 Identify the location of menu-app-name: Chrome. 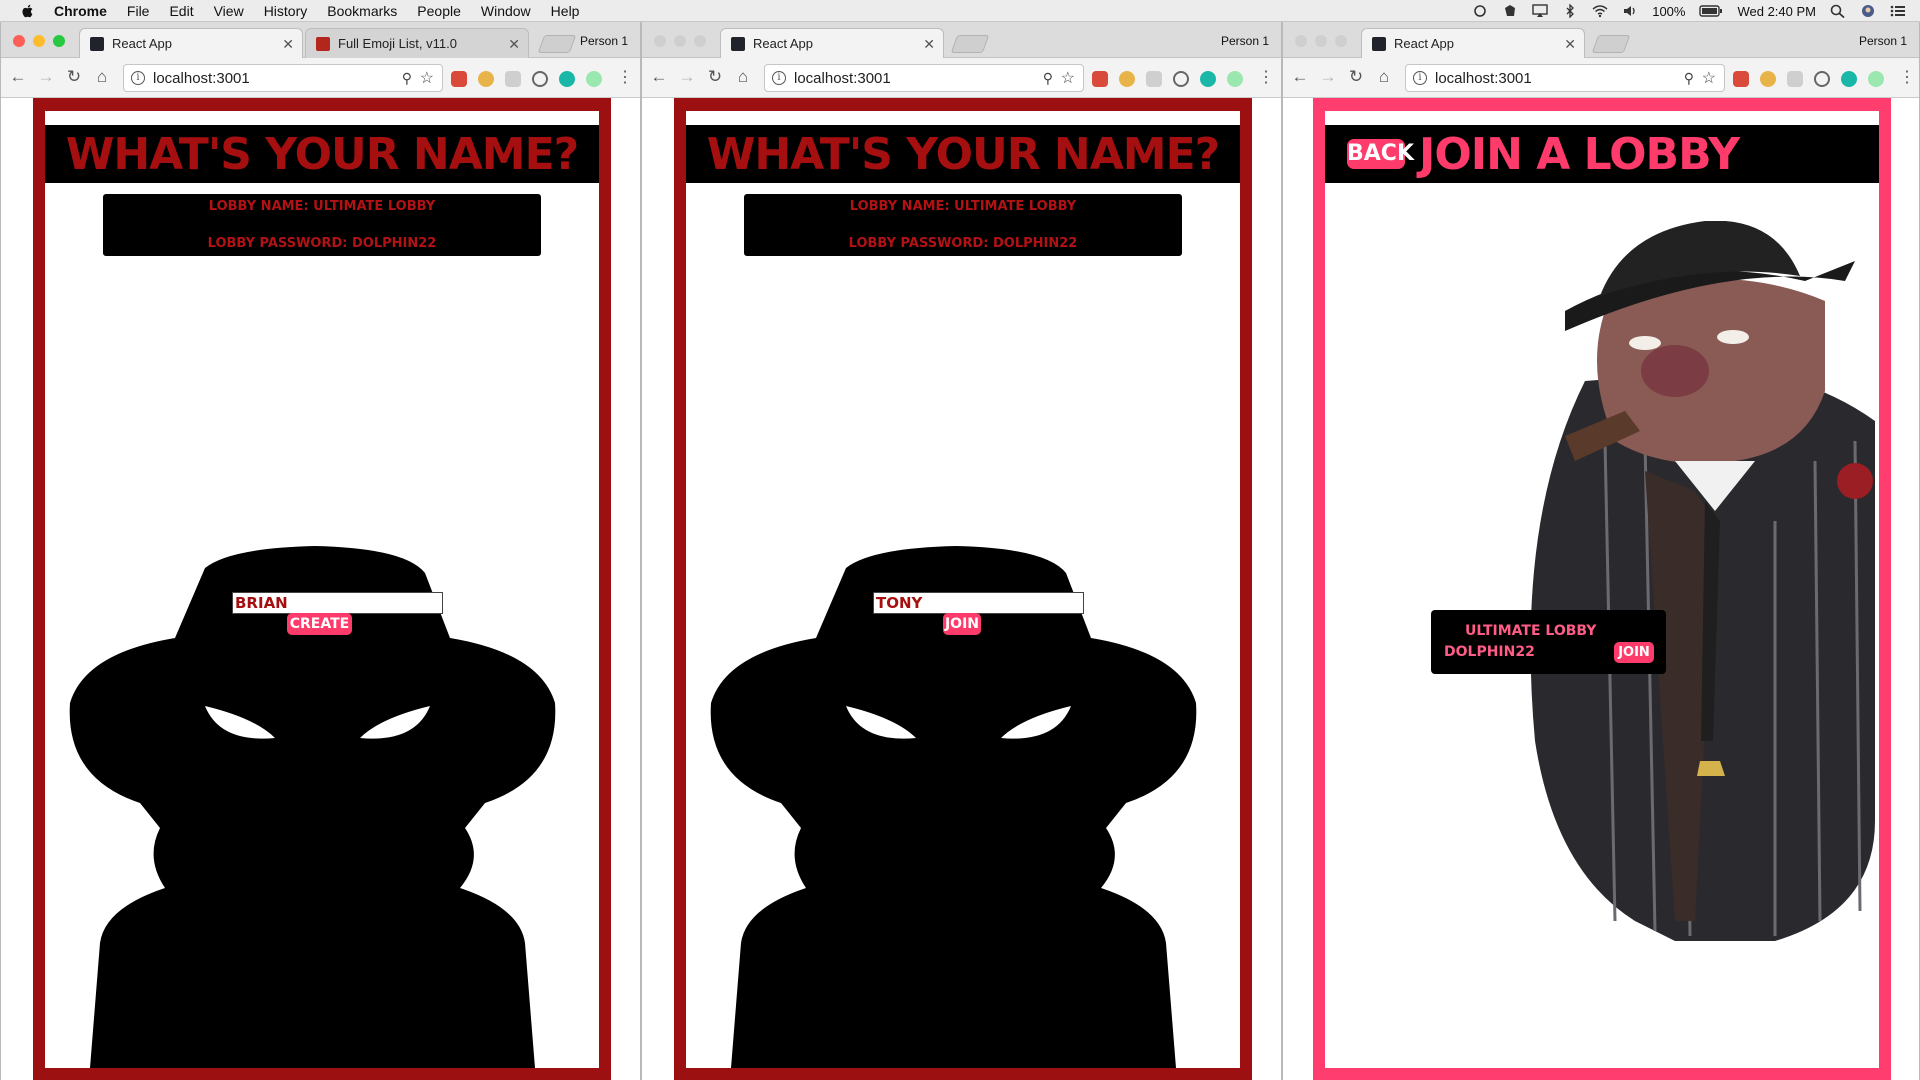
(80, 11).